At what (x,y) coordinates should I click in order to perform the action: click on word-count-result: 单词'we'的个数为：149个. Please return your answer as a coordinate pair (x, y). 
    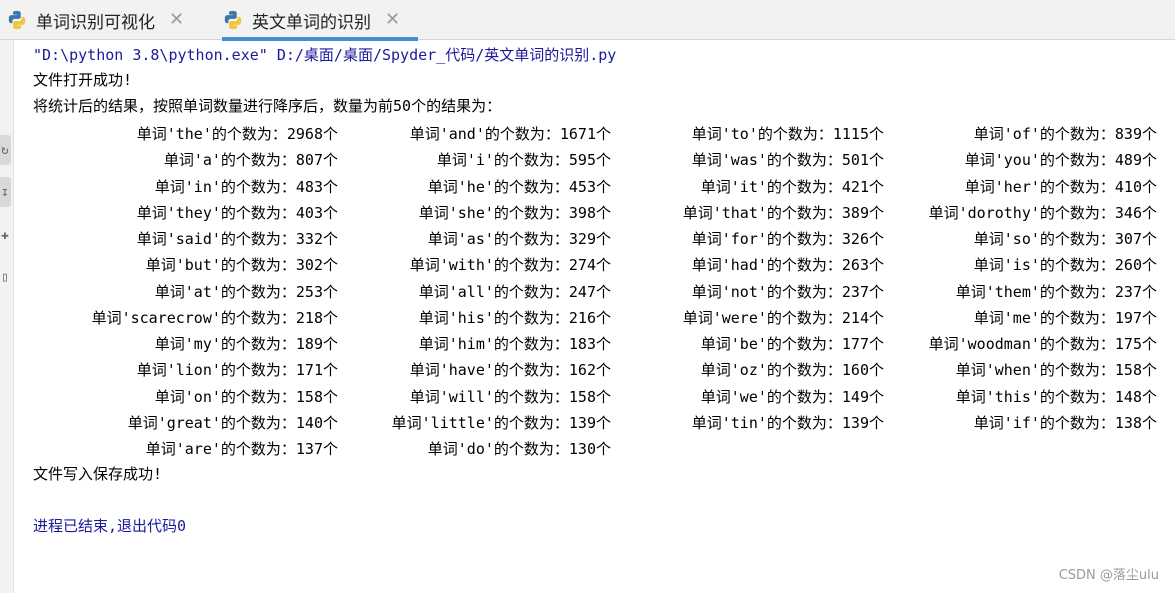
    Looking at the image, I should click on (792, 396).